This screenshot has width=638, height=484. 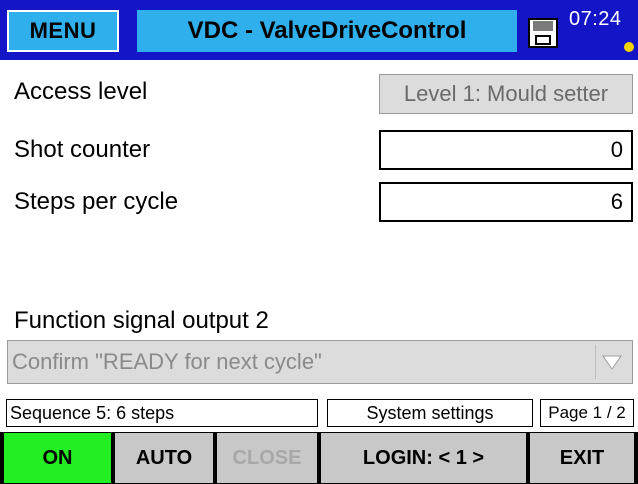 I want to click on function-signal-label: Function signal output 2, so click(x=141, y=320).